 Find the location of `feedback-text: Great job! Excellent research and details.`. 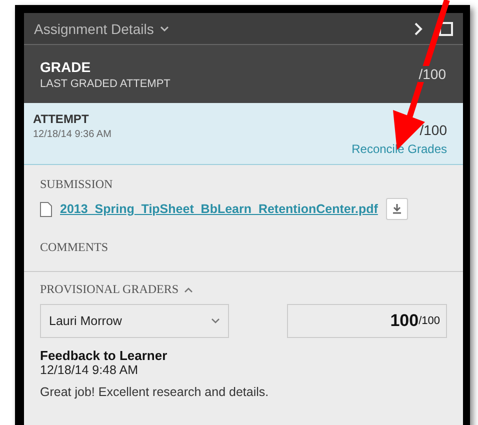

feedback-text: Great job! Excellent research and details. is located at coordinates (155, 392).